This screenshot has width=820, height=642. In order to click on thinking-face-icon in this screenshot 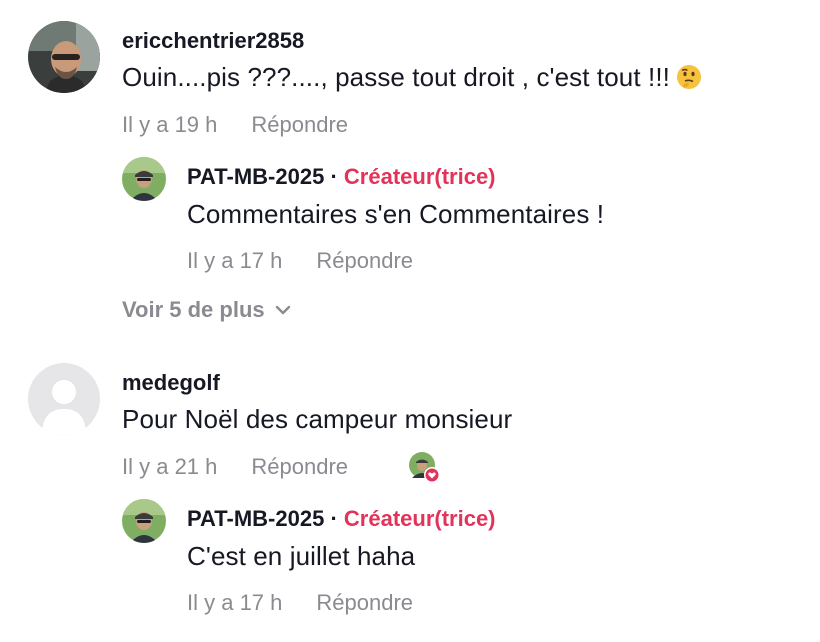, I will do `click(688, 77)`.